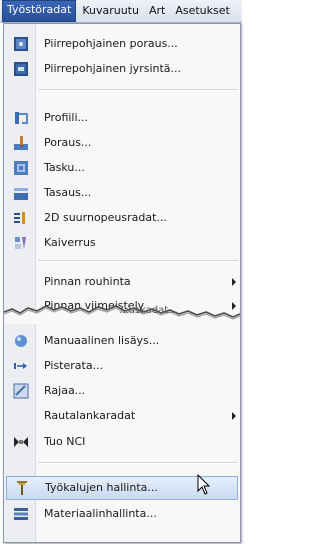 This screenshot has width=320, height=544. Describe the element at coordinates (204, 484) in the screenshot. I see `mouse-cursor-icon` at that location.